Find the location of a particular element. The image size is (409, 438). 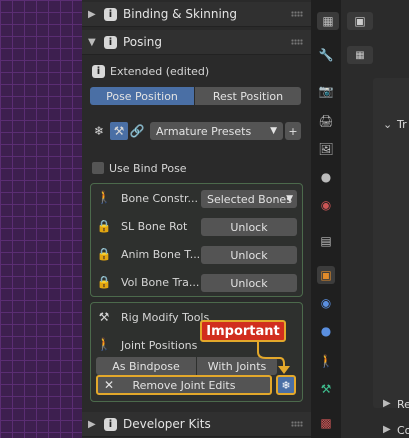

object-type-icon: ▣ is located at coordinates (360, 21).